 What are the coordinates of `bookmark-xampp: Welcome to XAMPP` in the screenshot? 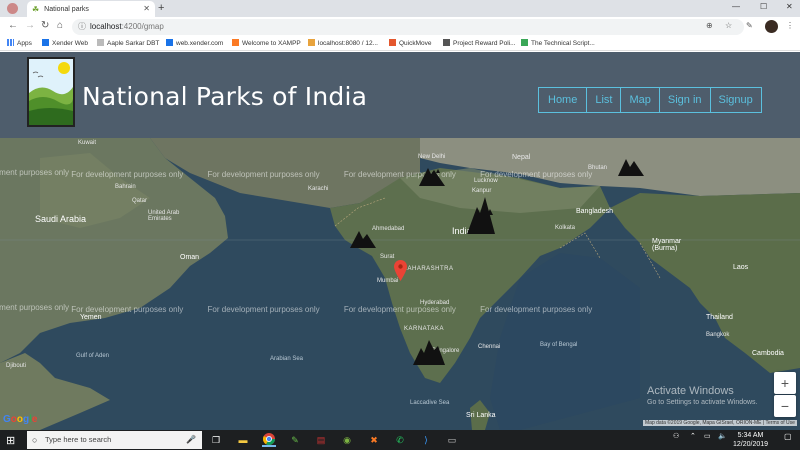 It's located at (266, 43).